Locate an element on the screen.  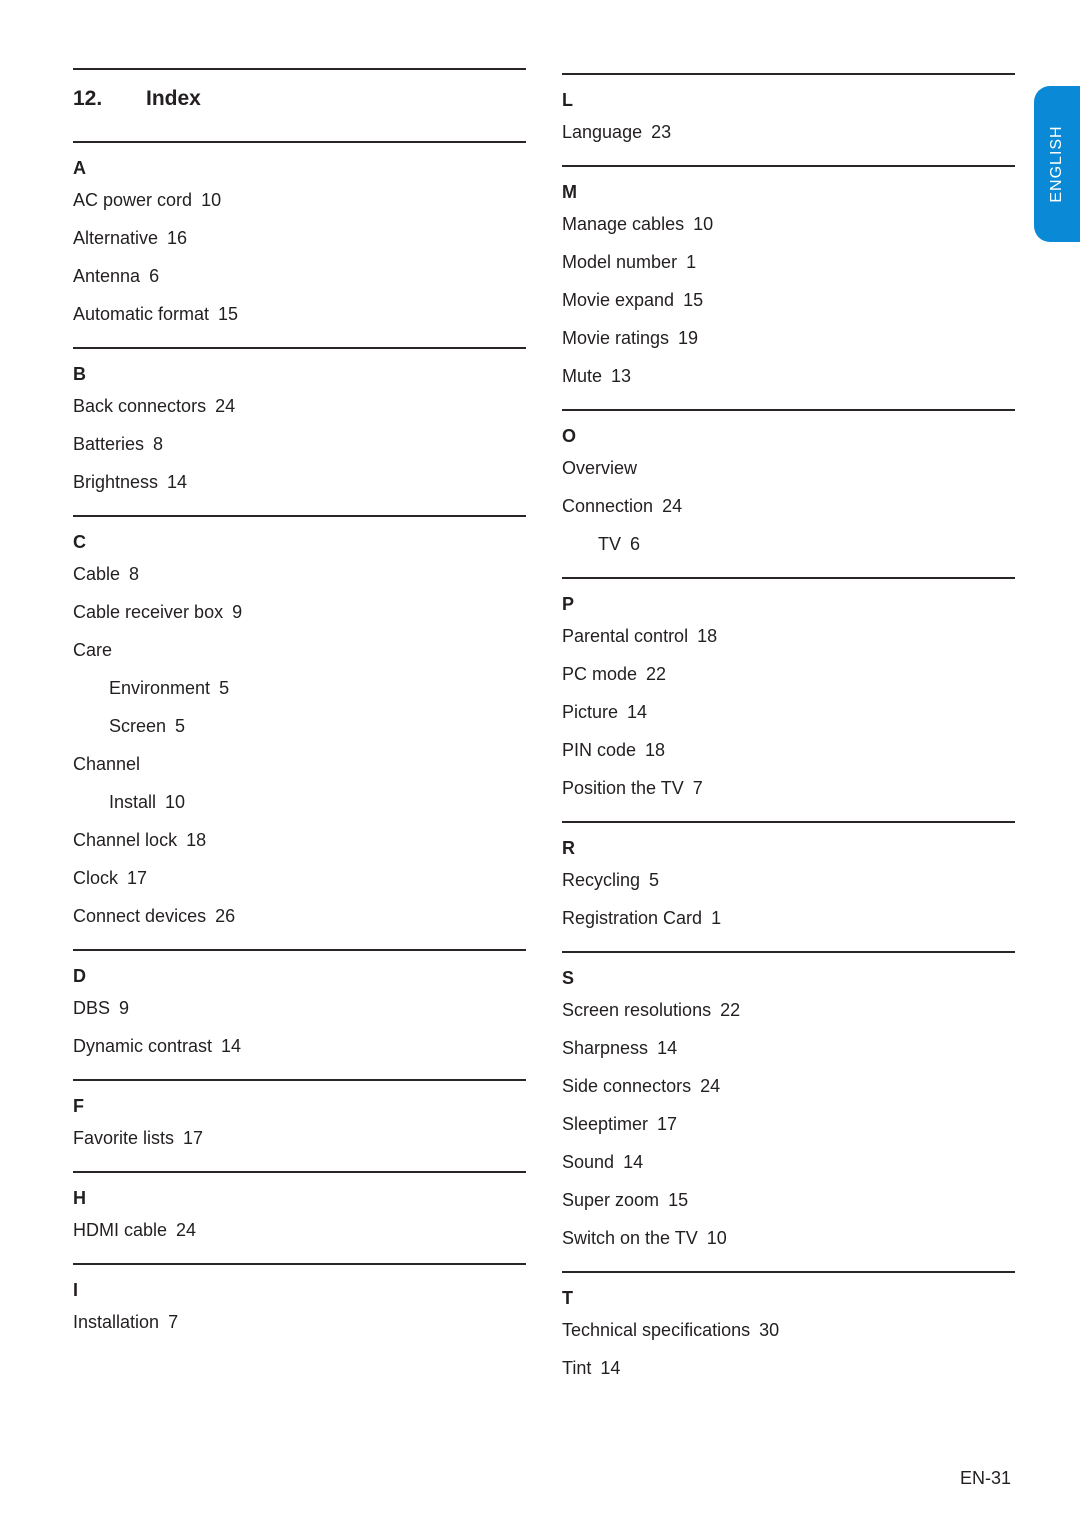
entry-page-number: 9 is located at coordinates (124, 1008).